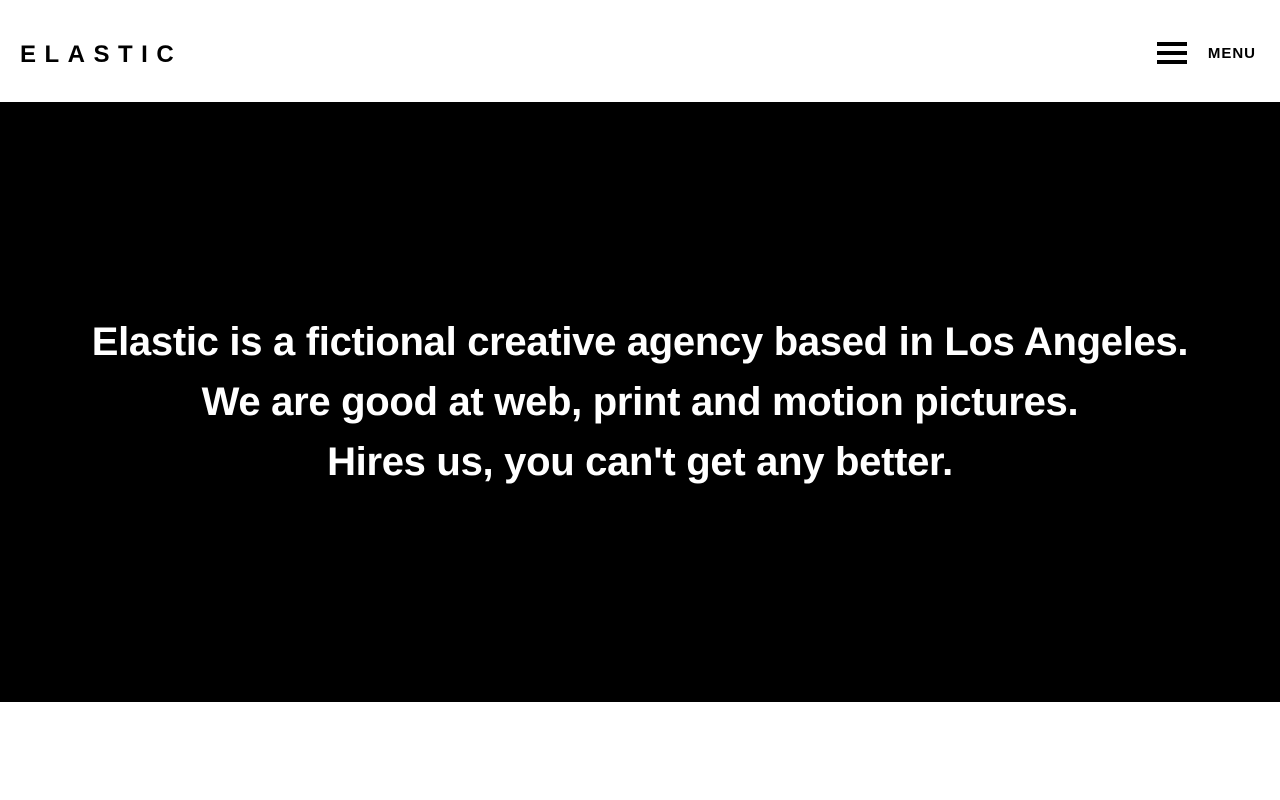 Image resolution: width=1280 pixels, height=800 pixels. Describe the element at coordinates (640, 51) in the screenshot. I see `site-header: ELASTIC MENU` at that location.